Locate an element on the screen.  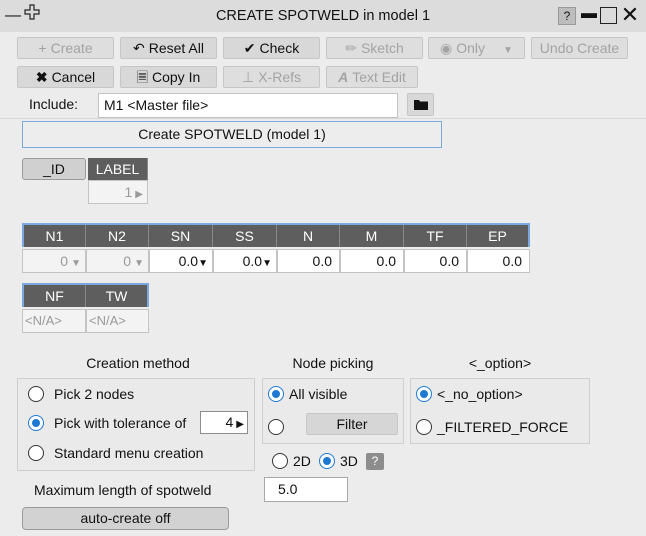
text-edit-button: A Text Edit is located at coordinates (372, 77).